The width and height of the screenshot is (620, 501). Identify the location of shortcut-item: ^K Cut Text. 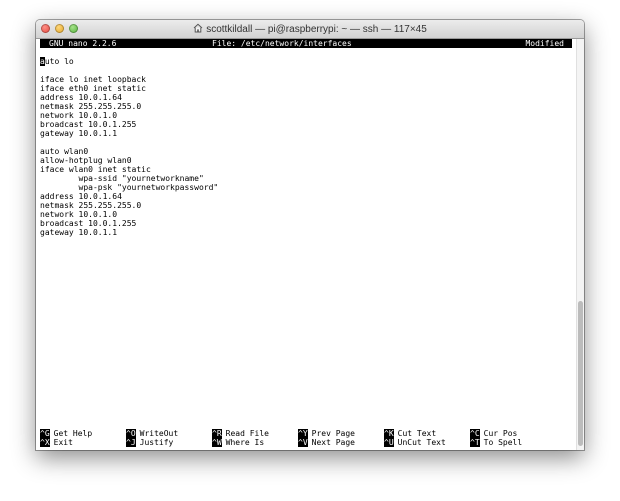
(410, 433).